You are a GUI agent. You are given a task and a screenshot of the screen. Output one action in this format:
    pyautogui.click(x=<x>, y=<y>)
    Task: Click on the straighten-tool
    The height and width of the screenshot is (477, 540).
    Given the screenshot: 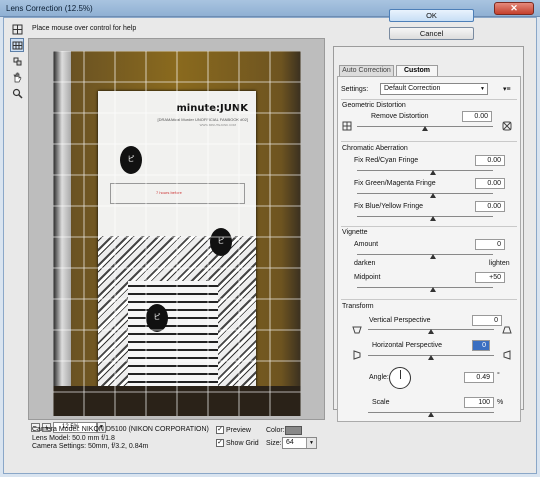 What is the action you would take?
    pyautogui.click(x=17, y=45)
    